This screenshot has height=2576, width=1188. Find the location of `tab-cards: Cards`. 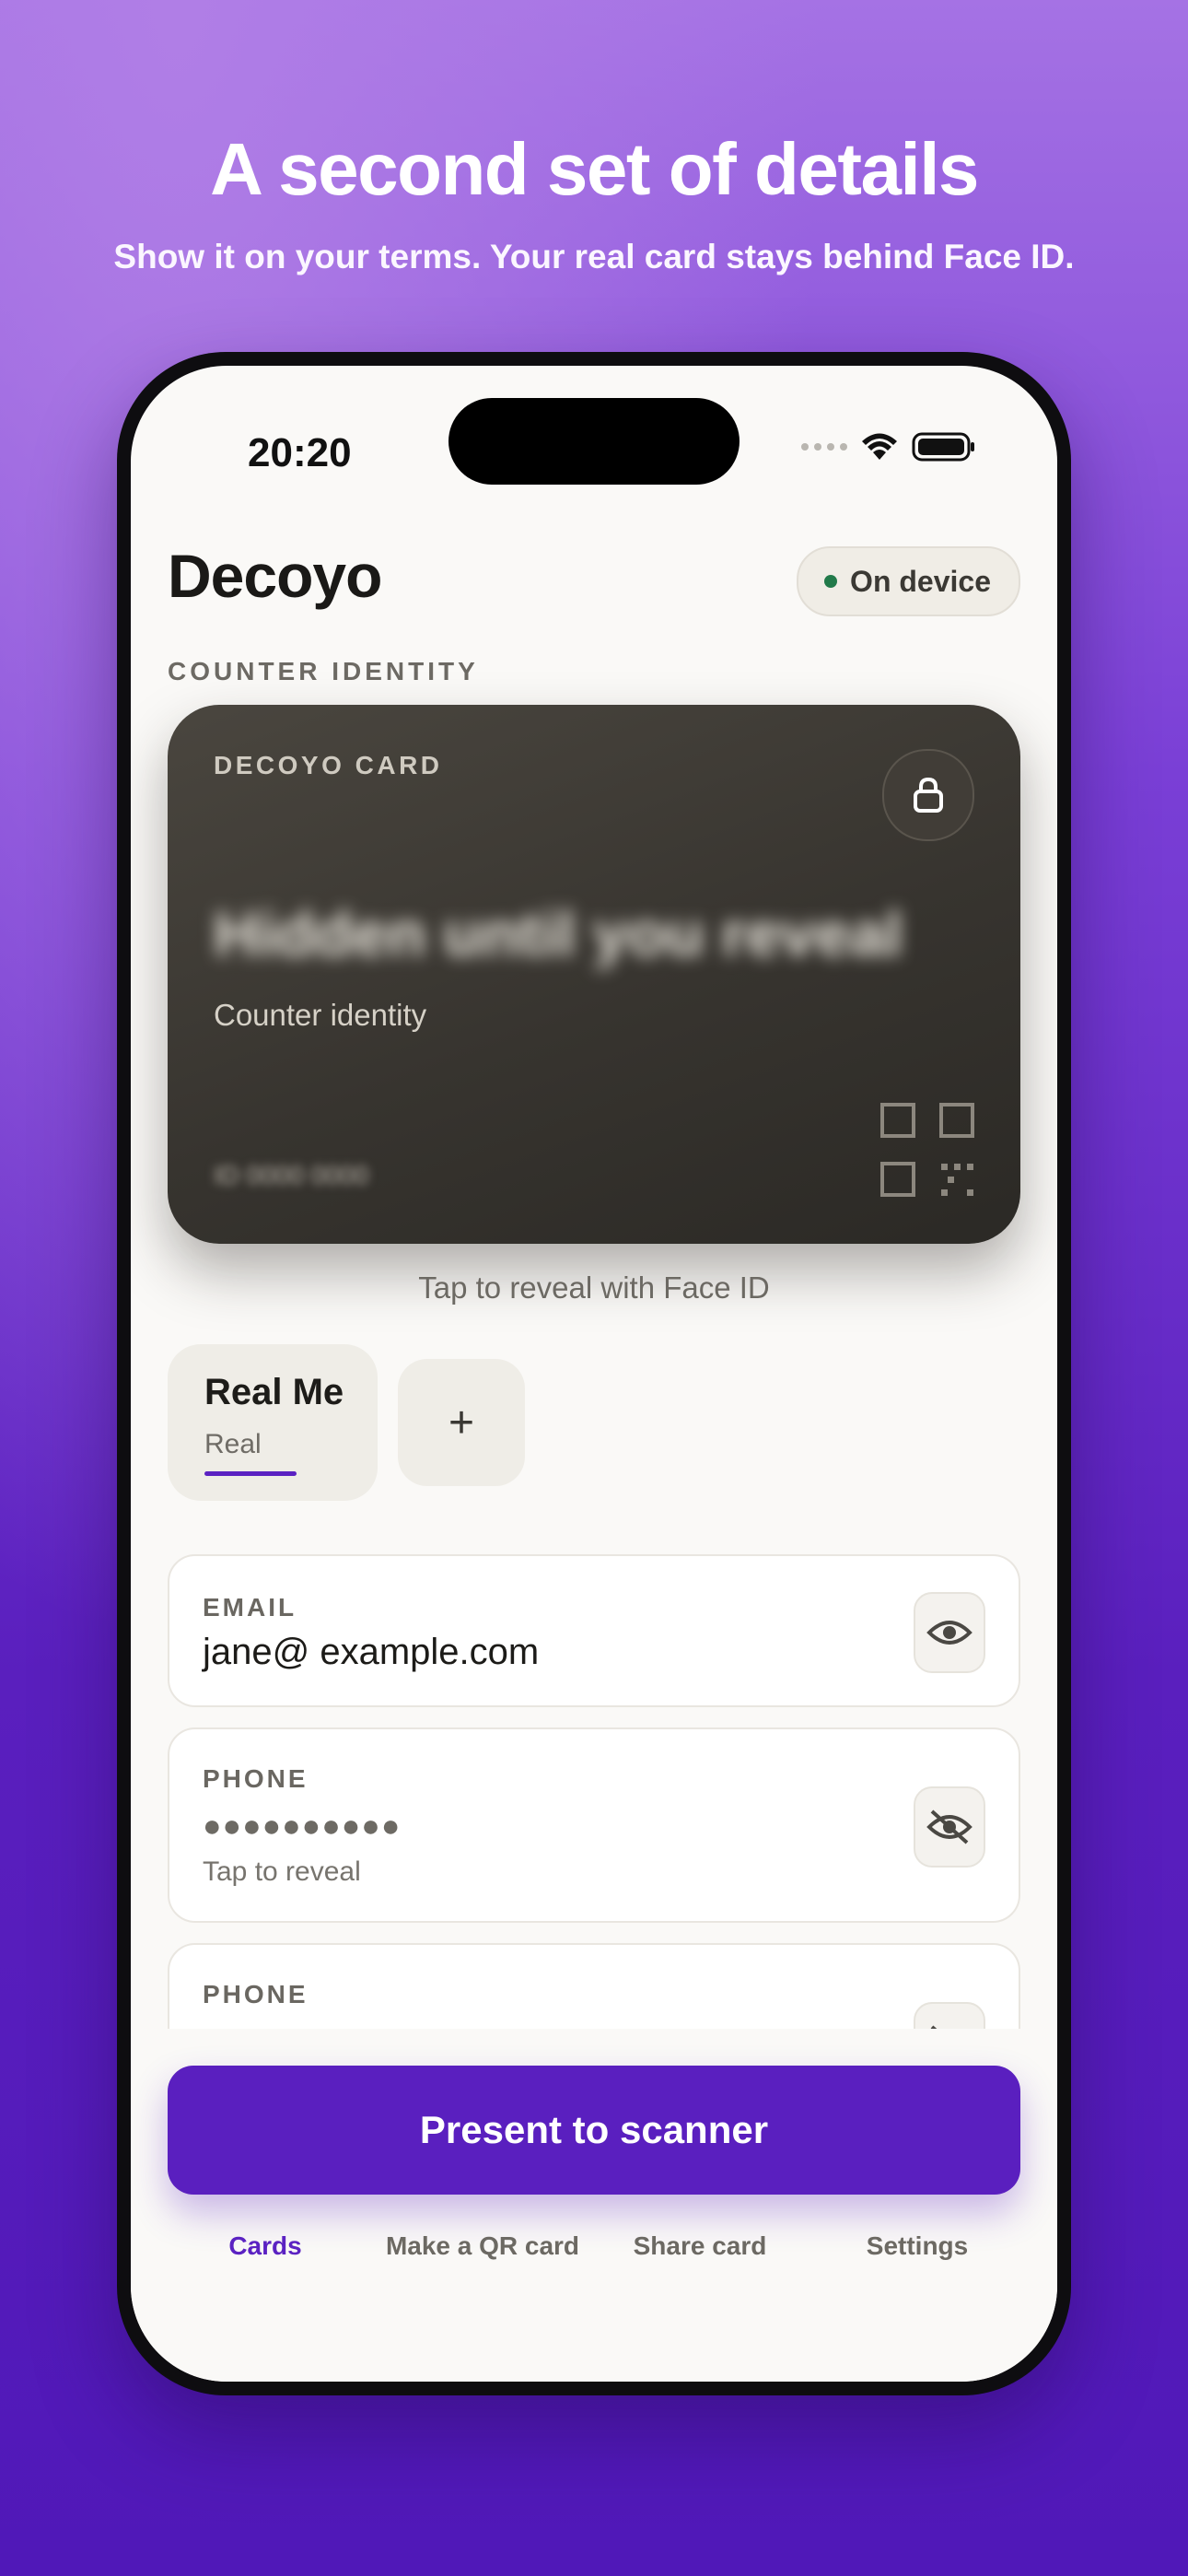

tab-cards: Cards is located at coordinates (265, 2246).